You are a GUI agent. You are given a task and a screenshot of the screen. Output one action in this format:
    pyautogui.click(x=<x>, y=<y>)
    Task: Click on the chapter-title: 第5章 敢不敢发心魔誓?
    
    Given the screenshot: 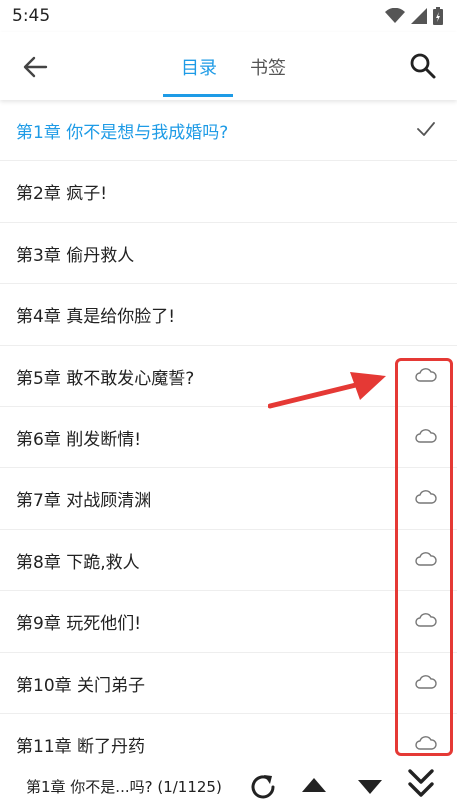 What is the action you would take?
    pyautogui.click(x=105, y=378)
    